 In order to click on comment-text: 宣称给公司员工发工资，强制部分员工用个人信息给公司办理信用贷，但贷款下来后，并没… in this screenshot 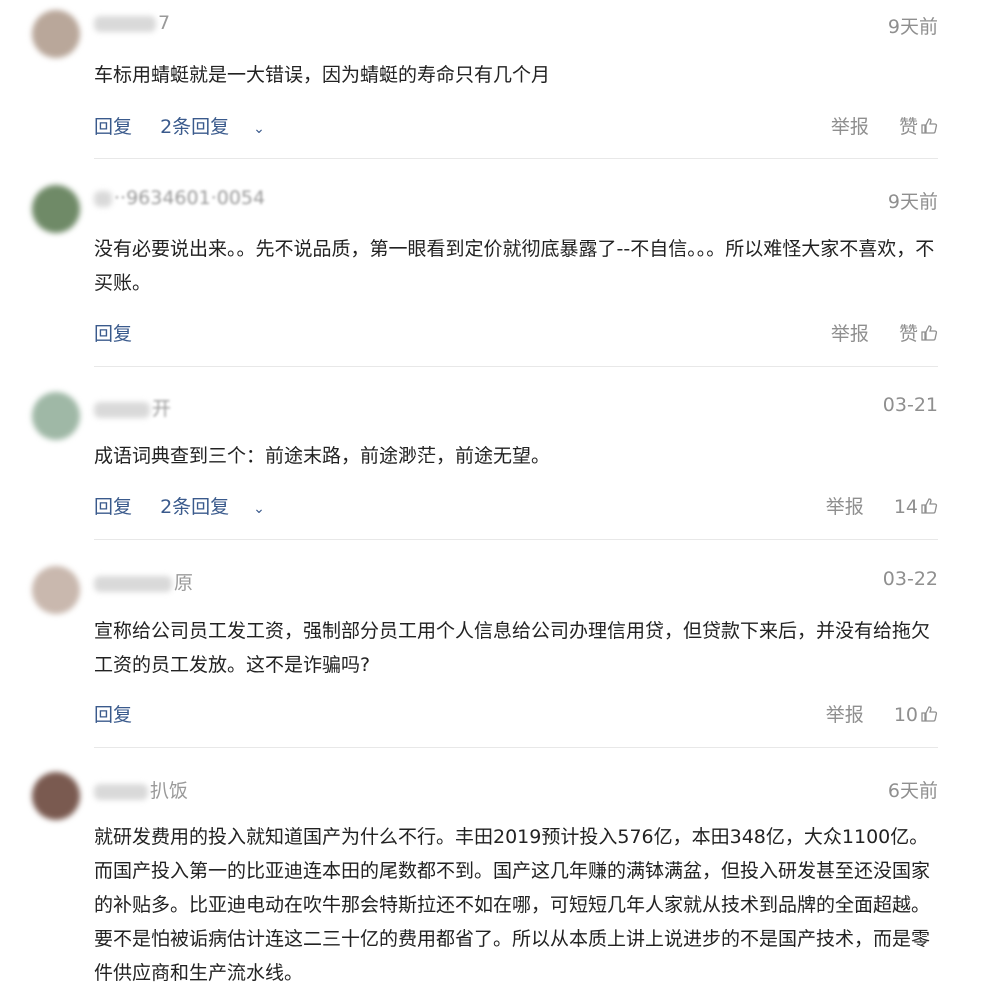, I will do `click(512, 648)`.